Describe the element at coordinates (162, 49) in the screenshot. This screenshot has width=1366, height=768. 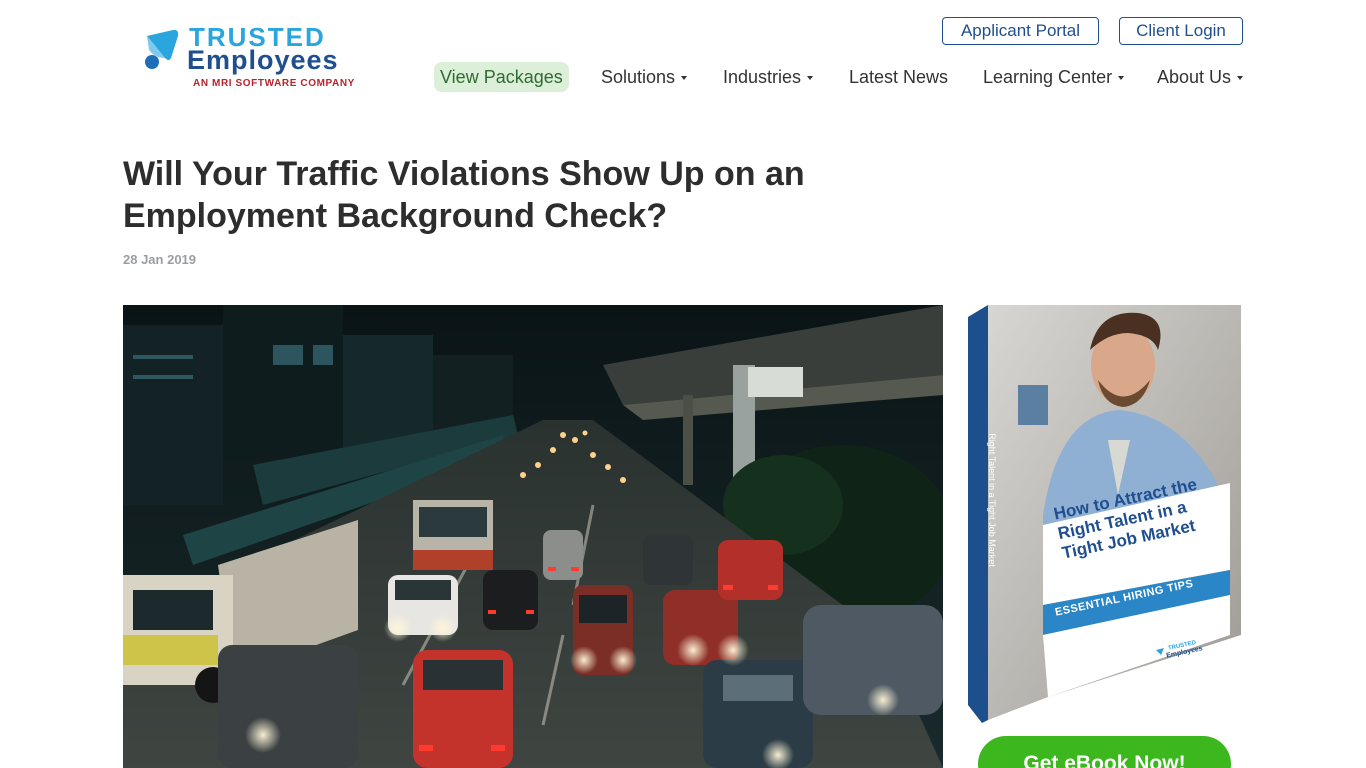
I see `logo-mark-icon` at that location.